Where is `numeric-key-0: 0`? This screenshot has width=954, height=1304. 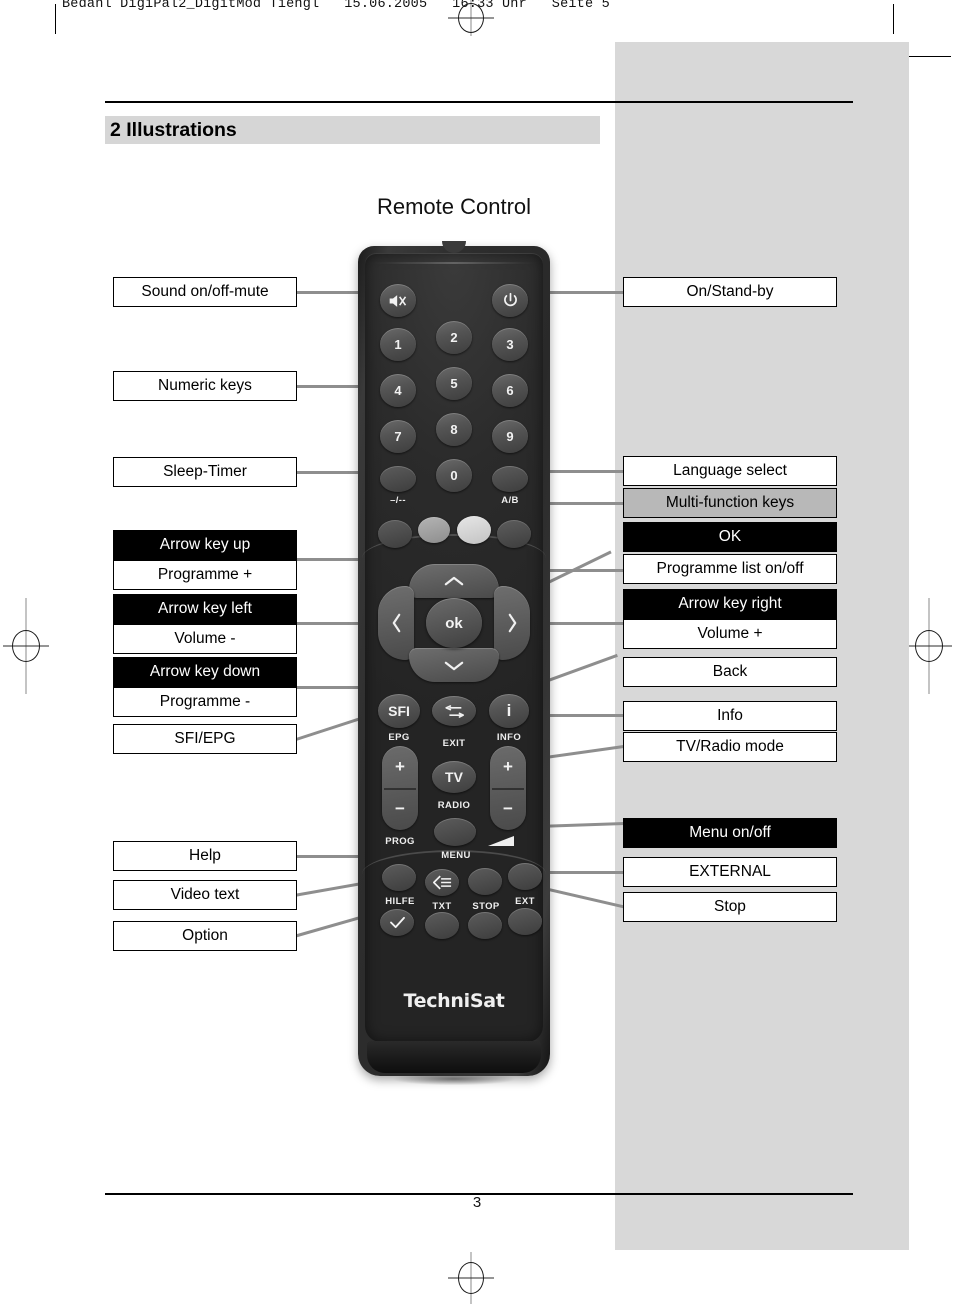 numeric-key-0: 0 is located at coordinates (454, 475).